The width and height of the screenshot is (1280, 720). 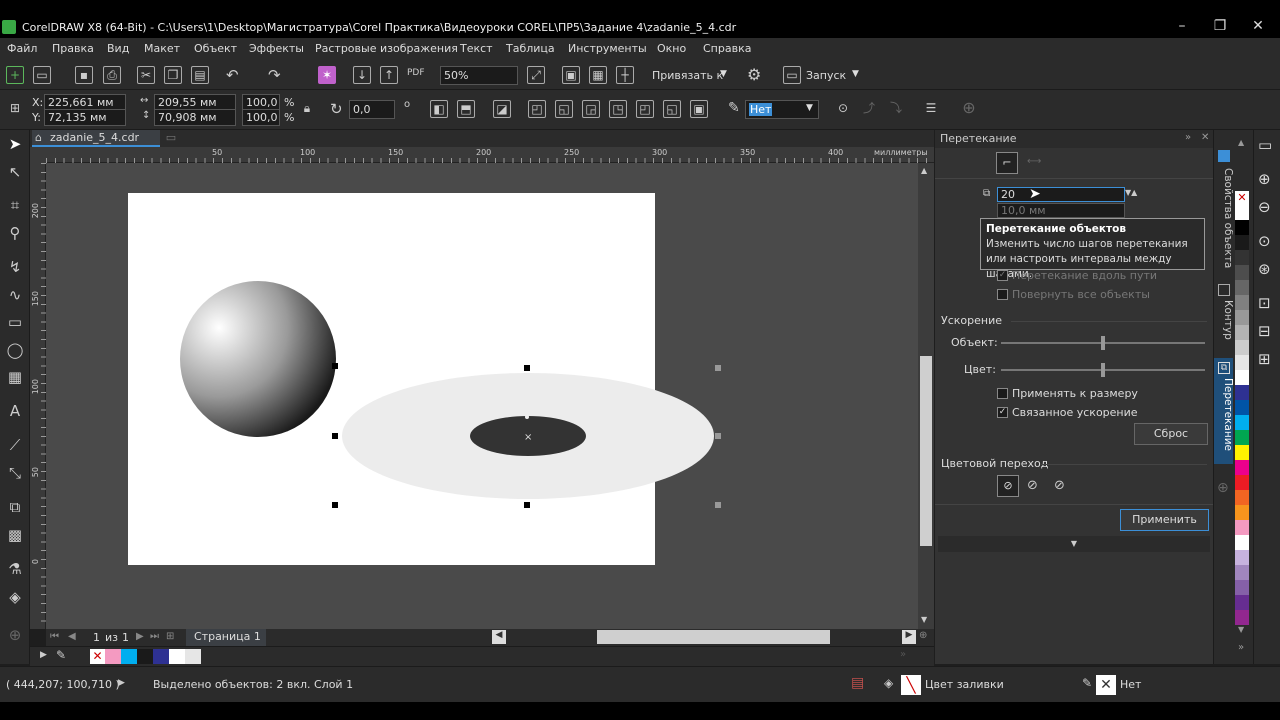 What do you see at coordinates (911, 685) in the screenshot?
I see `fill-color-swatch: ╲` at bounding box center [911, 685].